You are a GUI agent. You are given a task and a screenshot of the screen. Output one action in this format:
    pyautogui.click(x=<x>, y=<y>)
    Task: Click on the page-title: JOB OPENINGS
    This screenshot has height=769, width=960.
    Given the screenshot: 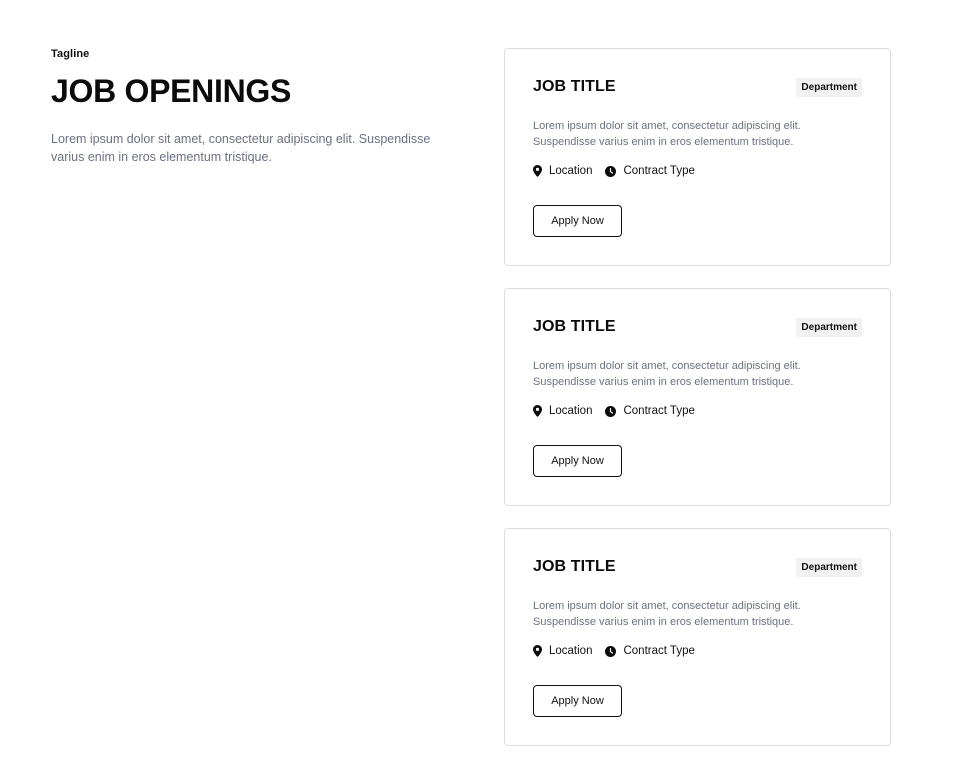 What is the action you would take?
    pyautogui.click(x=171, y=91)
    